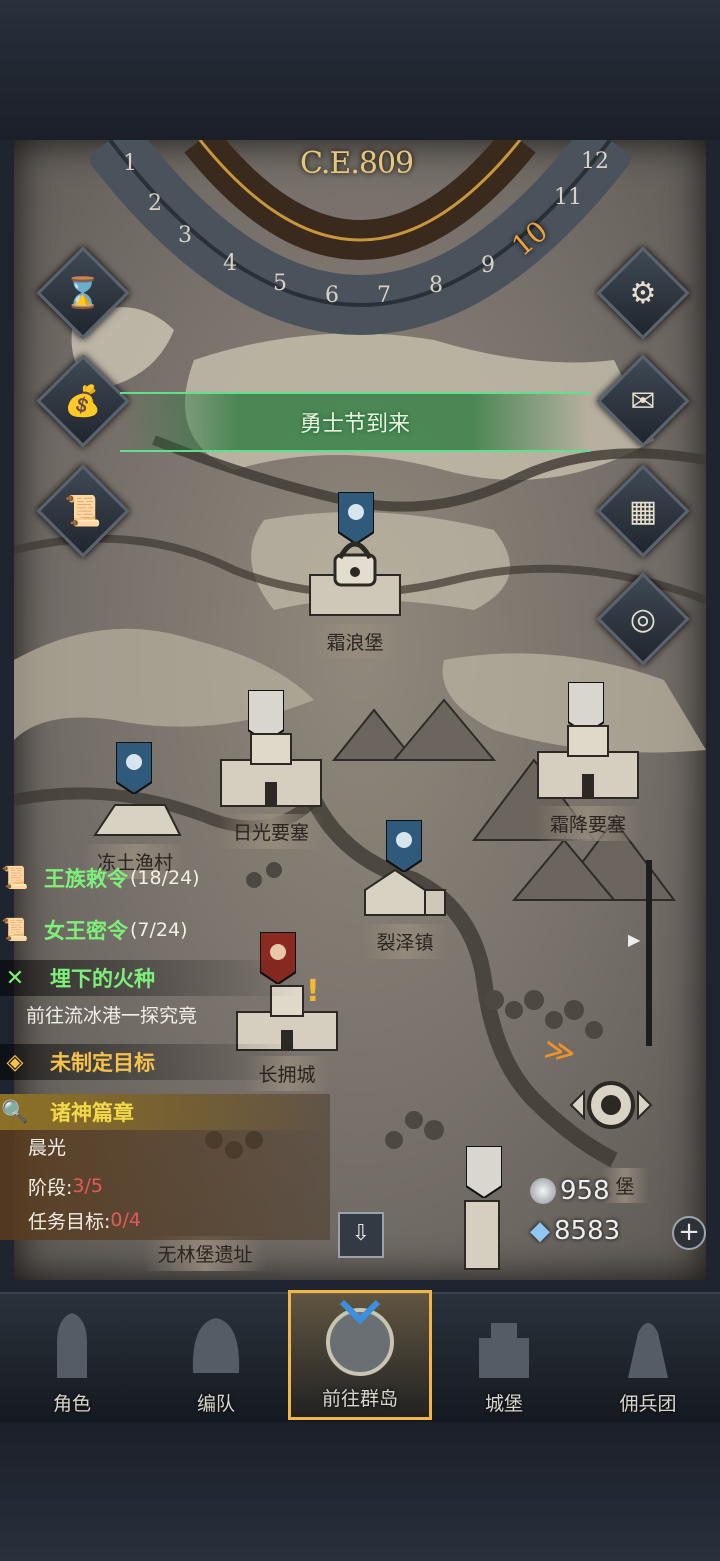 The image size is (720, 1561). I want to click on board-icon: ▦, so click(643, 511).